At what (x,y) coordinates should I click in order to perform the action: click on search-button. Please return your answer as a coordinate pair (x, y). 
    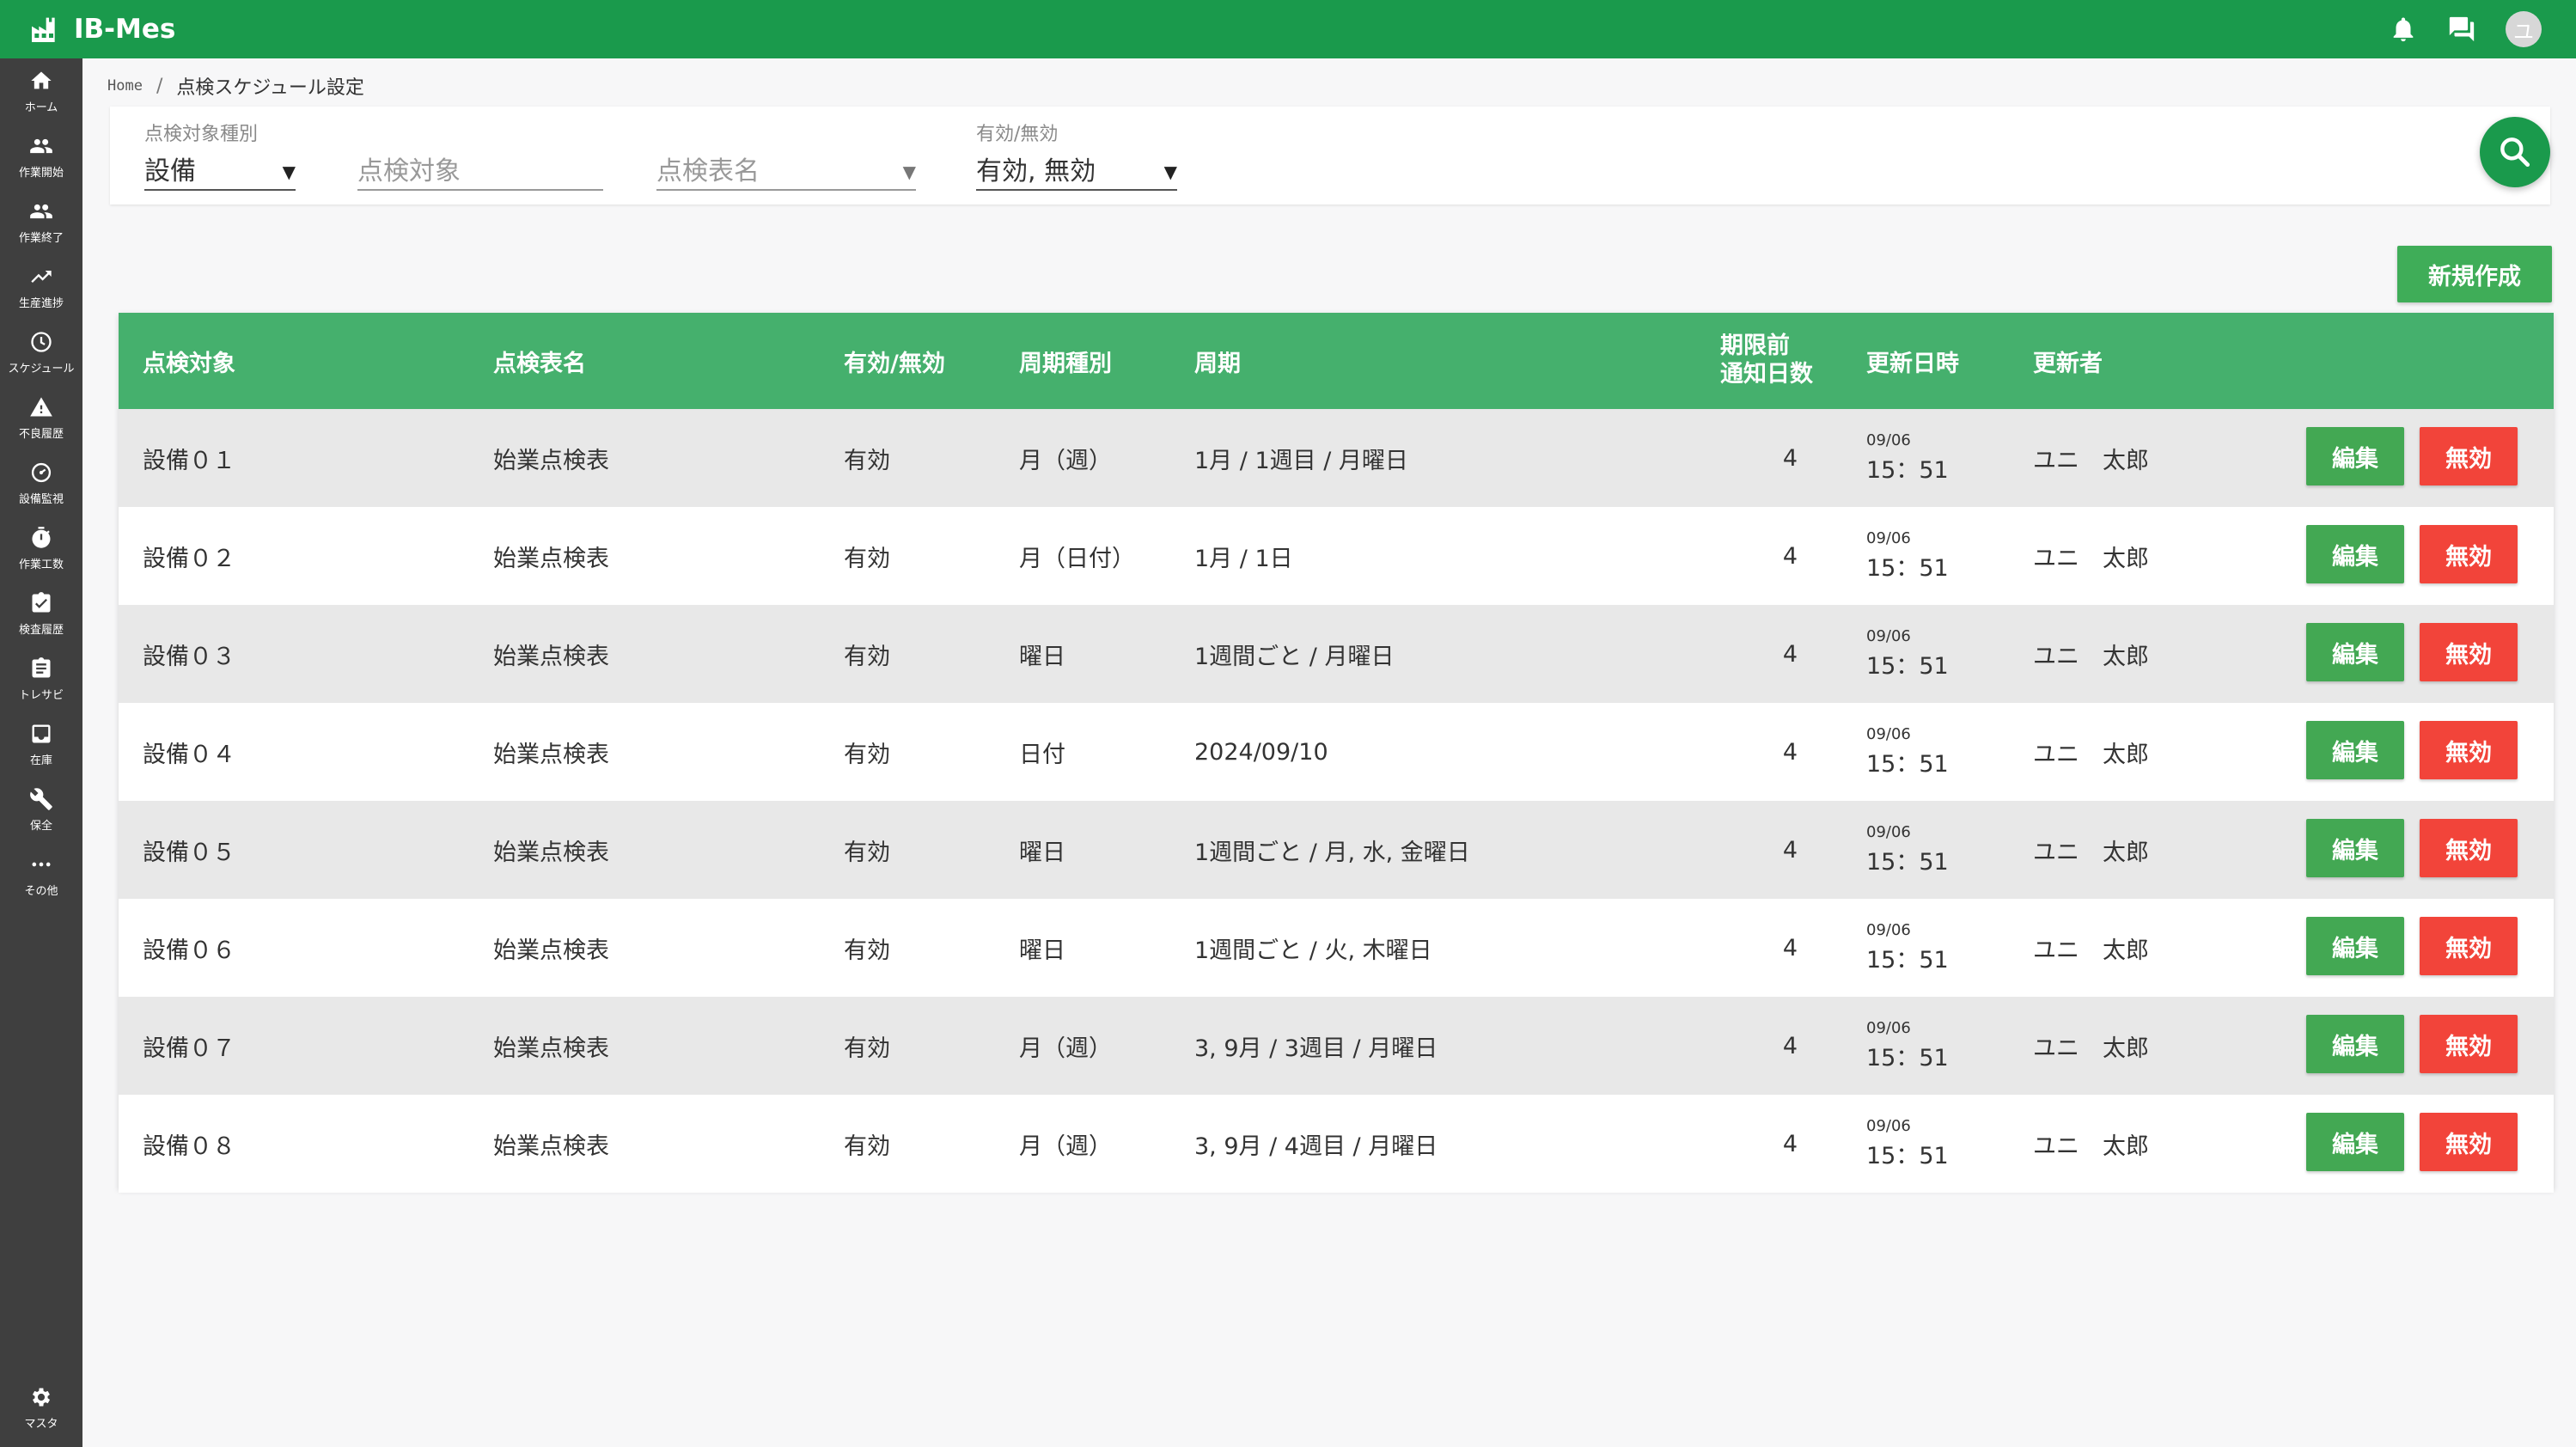
    Looking at the image, I should click on (2515, 152).